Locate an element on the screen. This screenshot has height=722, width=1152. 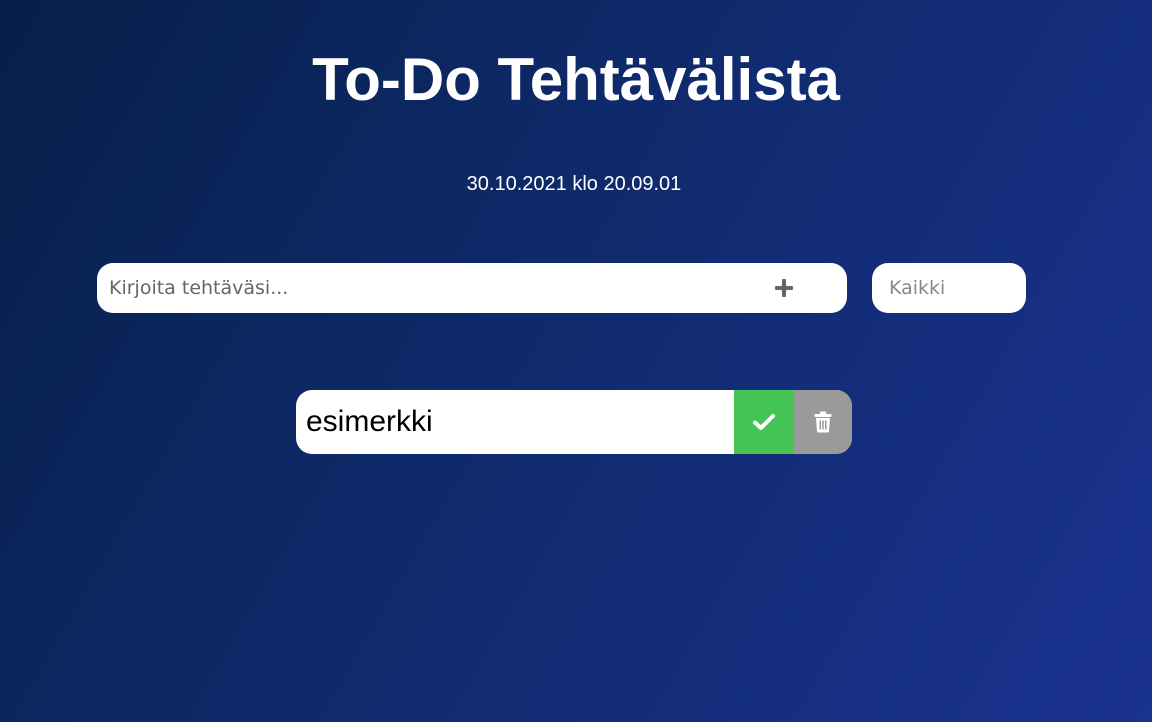
complete-button is located at coordinates (764, 422).